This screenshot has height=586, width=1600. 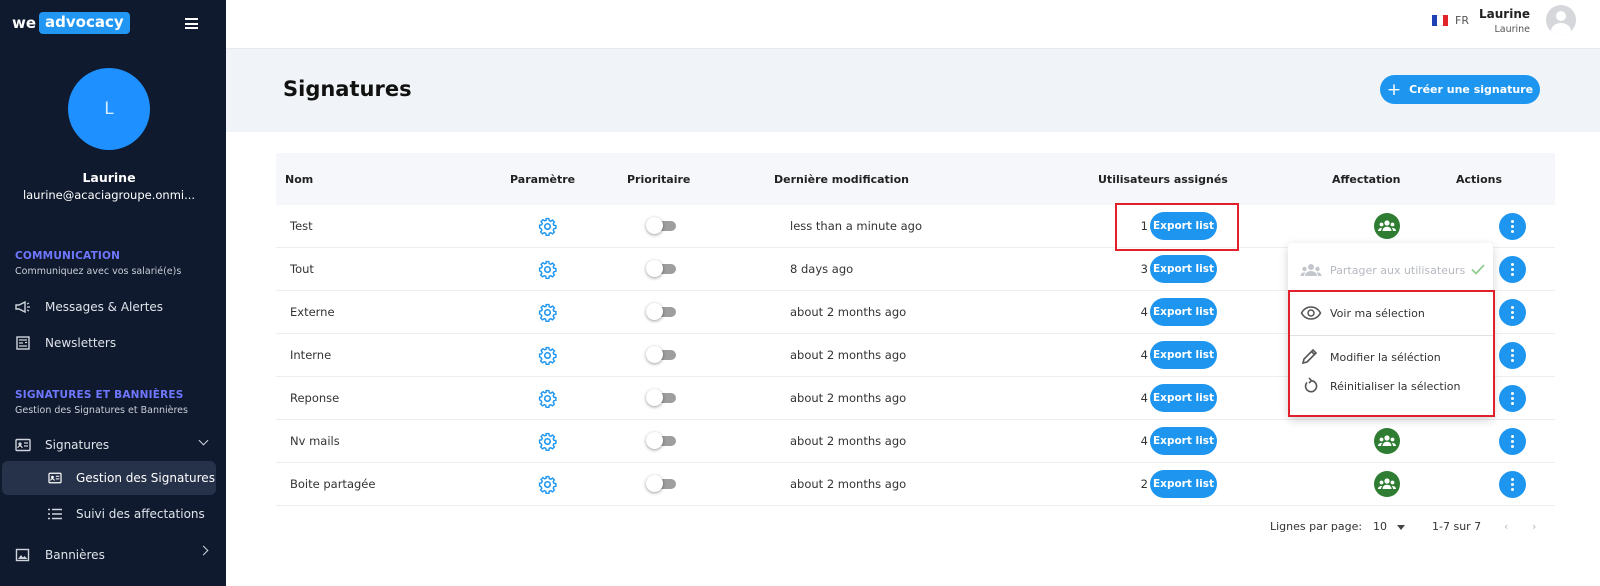 What do you see at coordinates (1512, 29) in the screenshot?
I see `topbar-user-sub: Laurine` at bounding box center [1512, 29].